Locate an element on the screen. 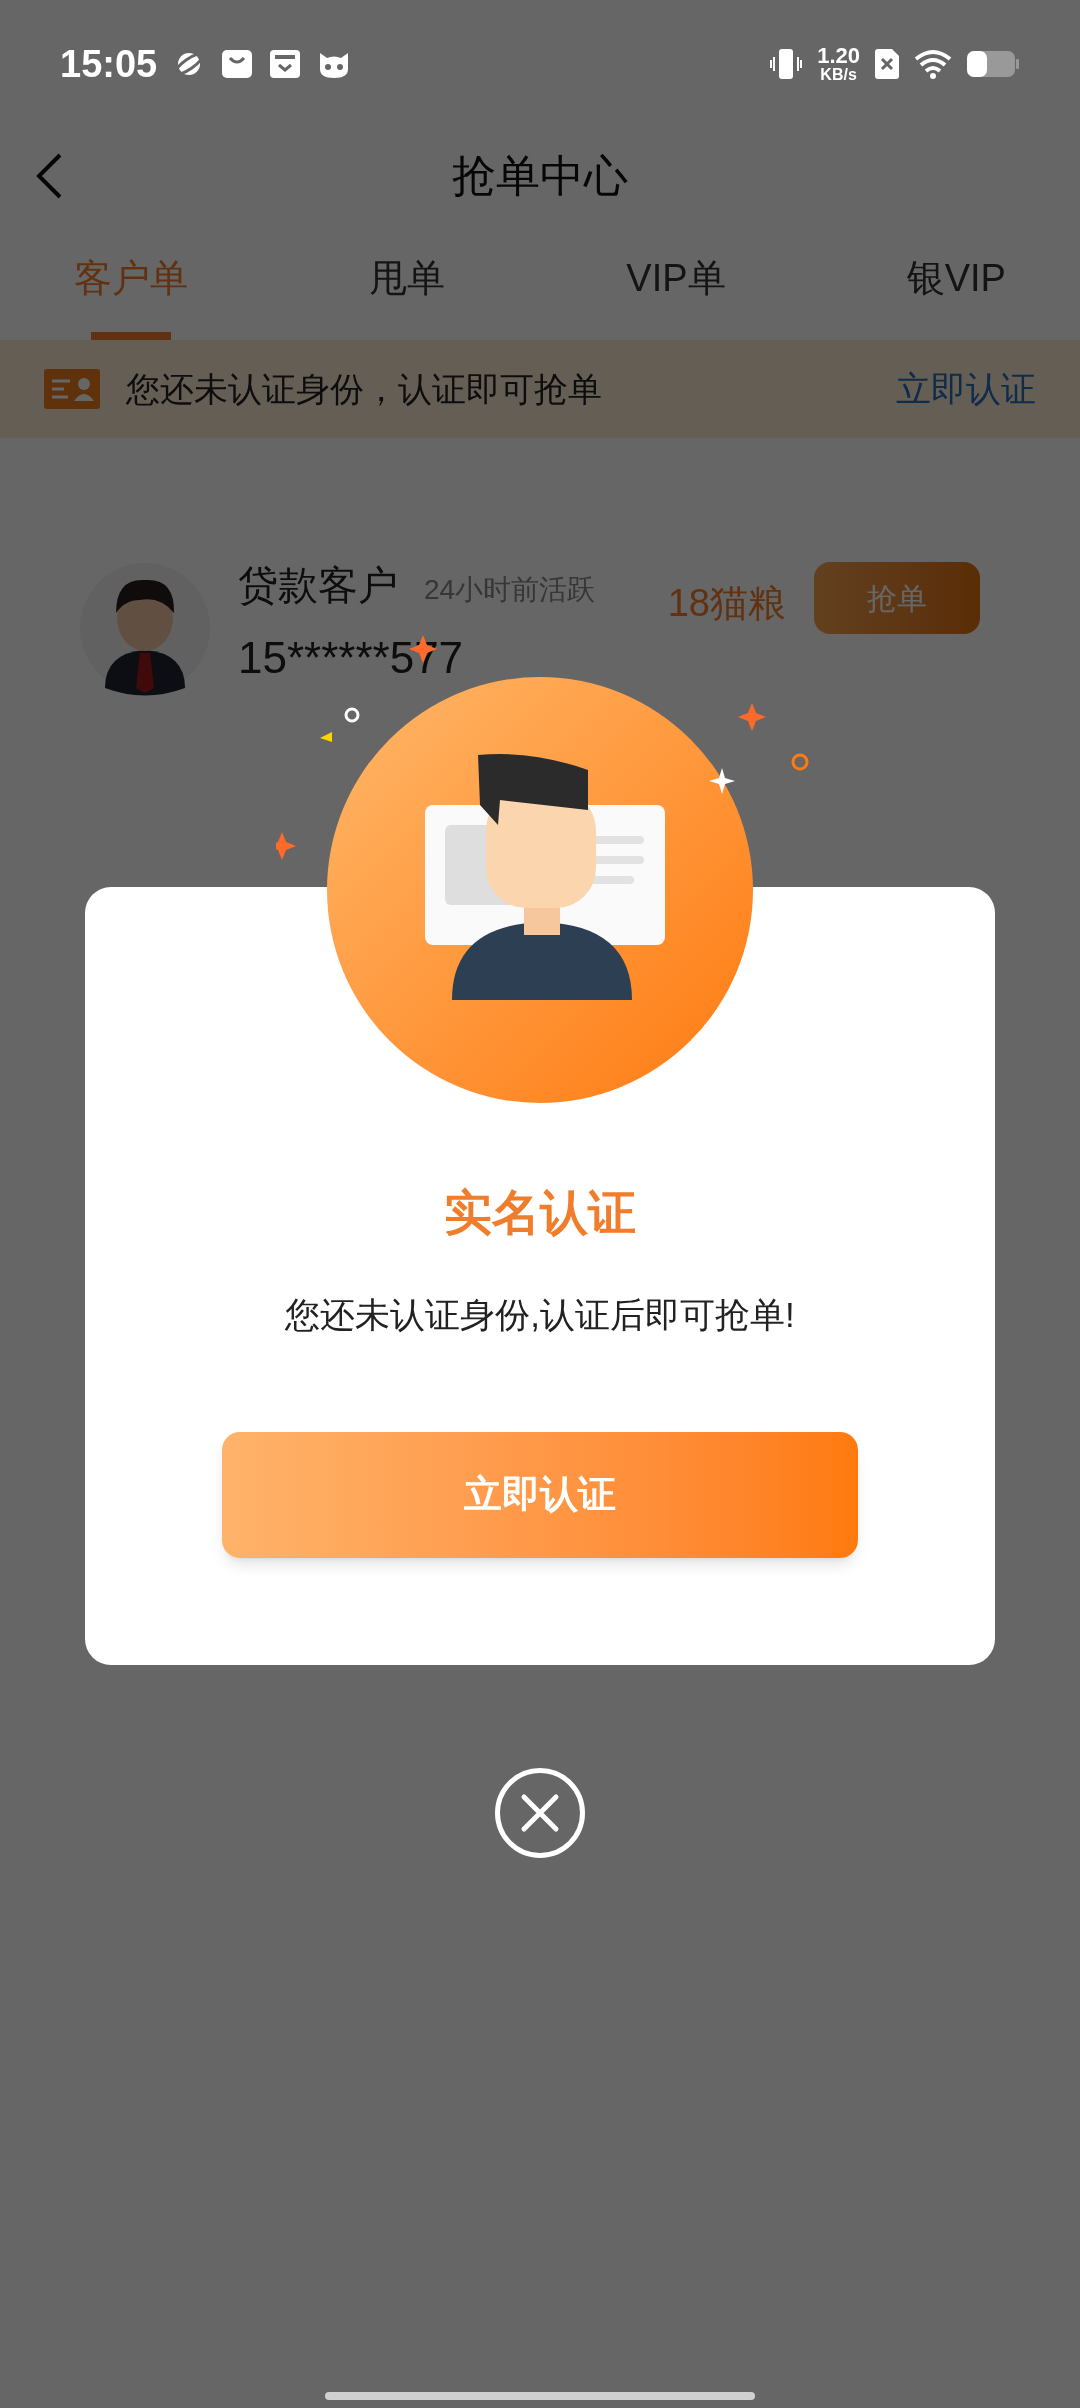  inbox-icon is located at coordinates (285, 64).